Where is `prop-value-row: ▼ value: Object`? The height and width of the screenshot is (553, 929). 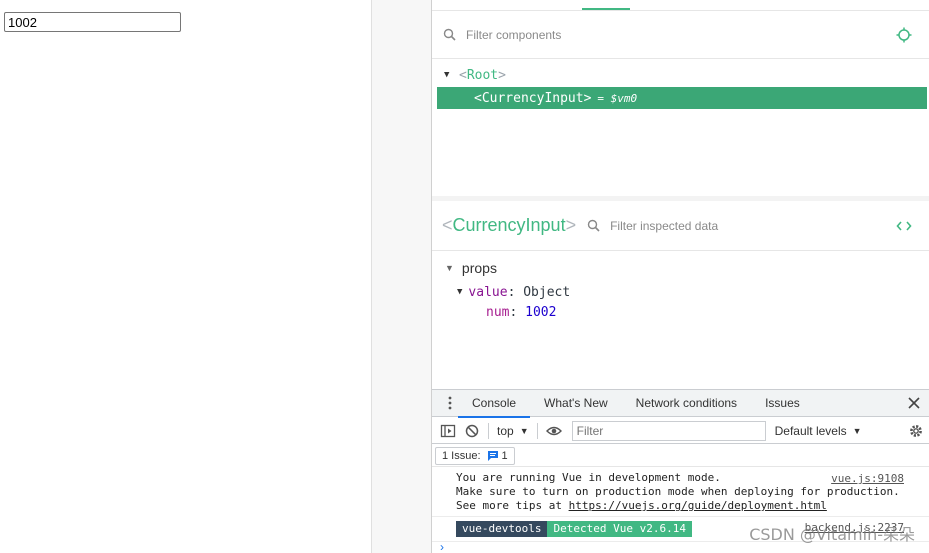 prop-value-row: ▼ value: Object is located at coordinates (680, 292).